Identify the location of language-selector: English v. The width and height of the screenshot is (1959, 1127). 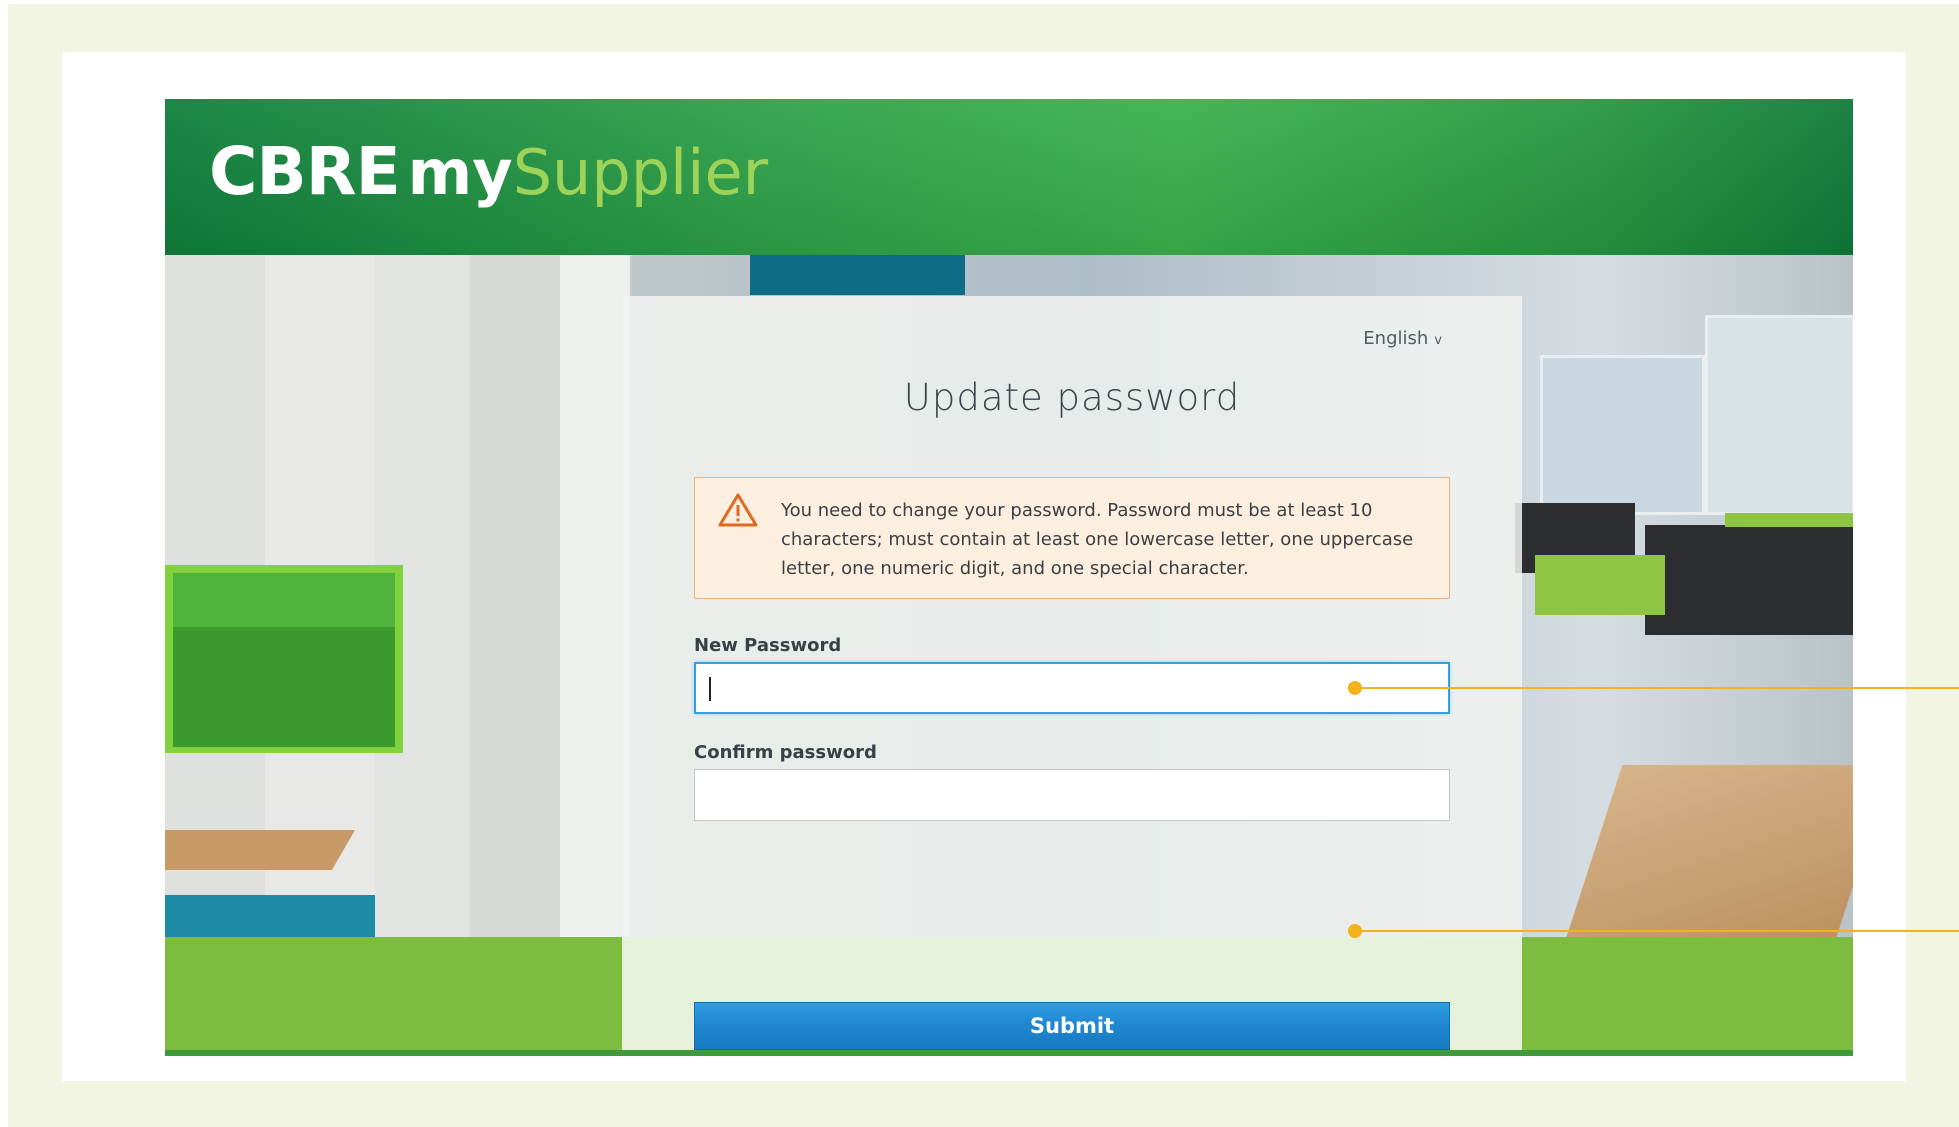
(1402, 338).